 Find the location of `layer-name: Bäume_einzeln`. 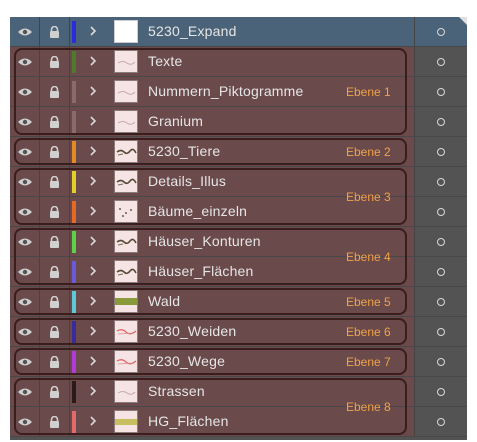

layer-name: Bäume_einzeln is located at coordinates (197, 211).